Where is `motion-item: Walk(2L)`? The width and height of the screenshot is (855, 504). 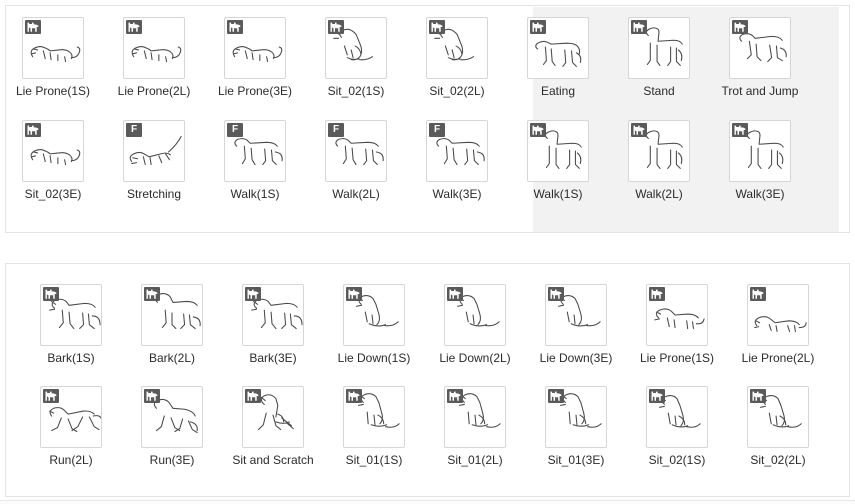 motion-item: Walk(2L) is located at coordinates (659, 160).